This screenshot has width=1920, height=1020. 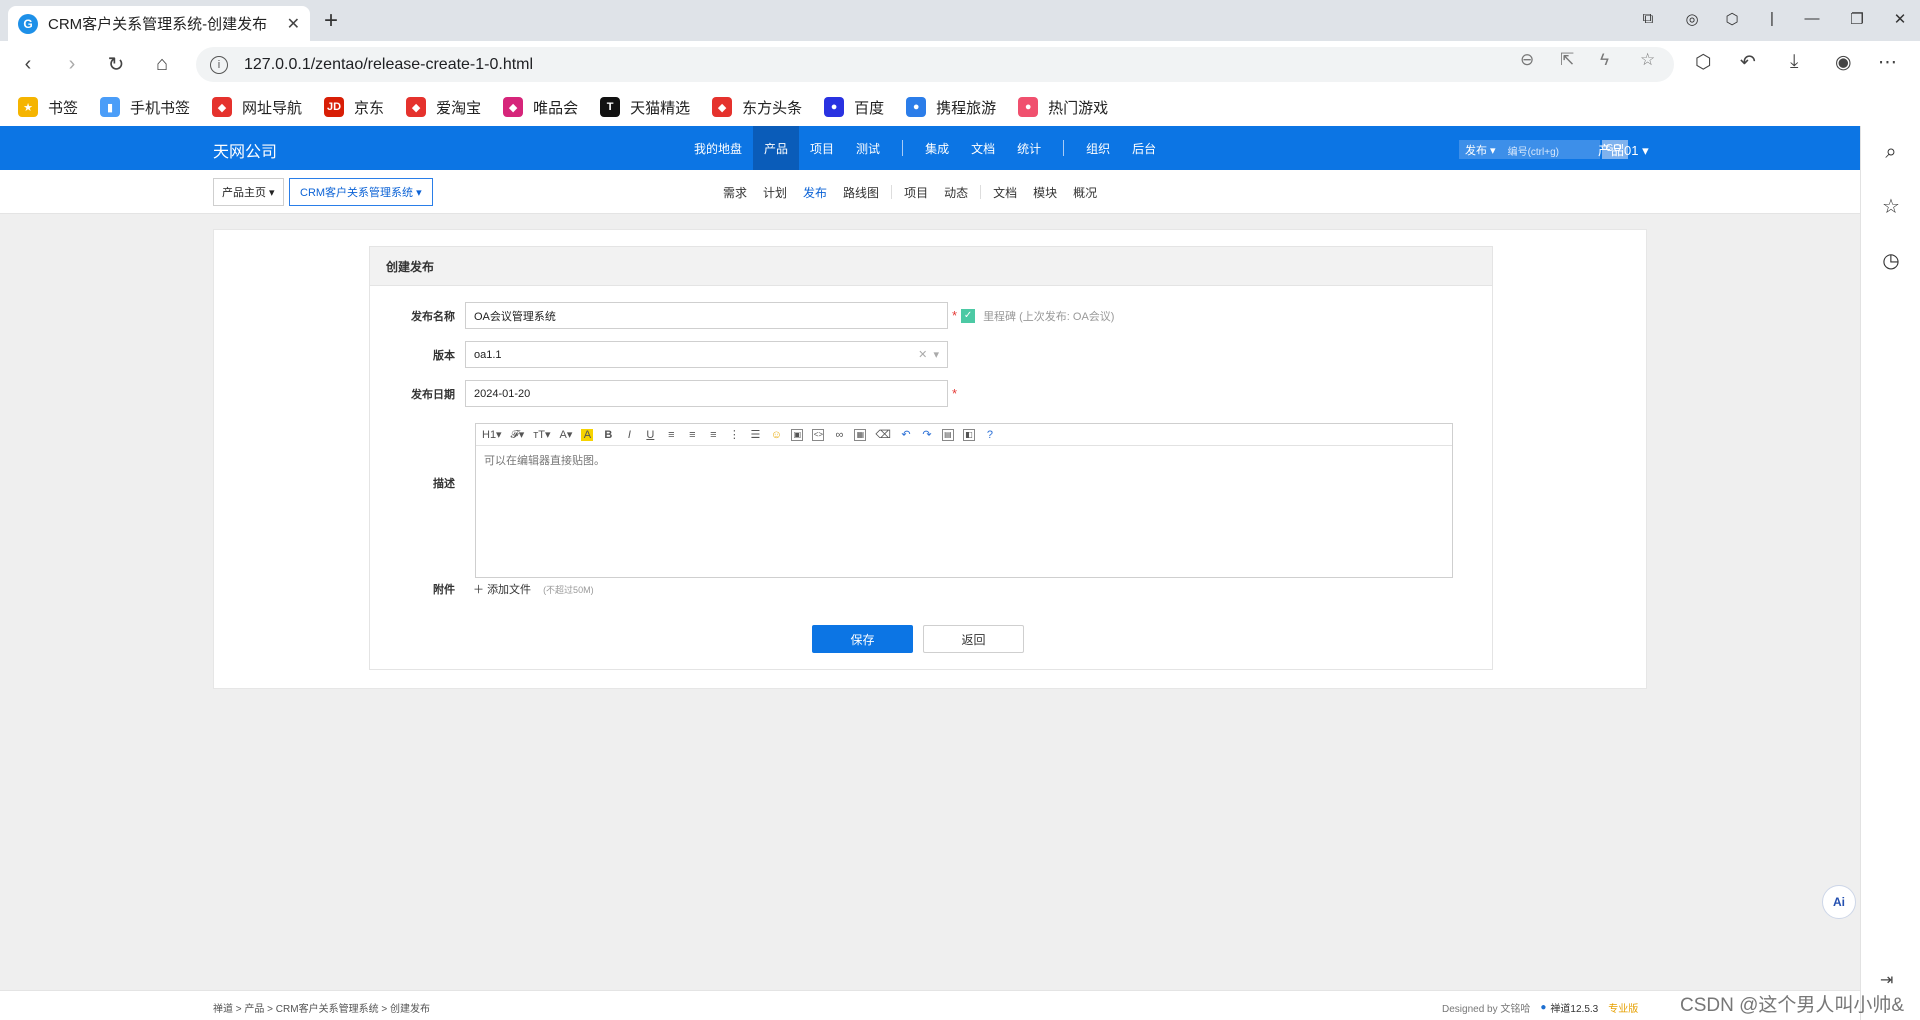 What do you see at coordinates (937, 148) in the screenshot?
I see `nav-ci: 集成` at bounding box center [937, 148].